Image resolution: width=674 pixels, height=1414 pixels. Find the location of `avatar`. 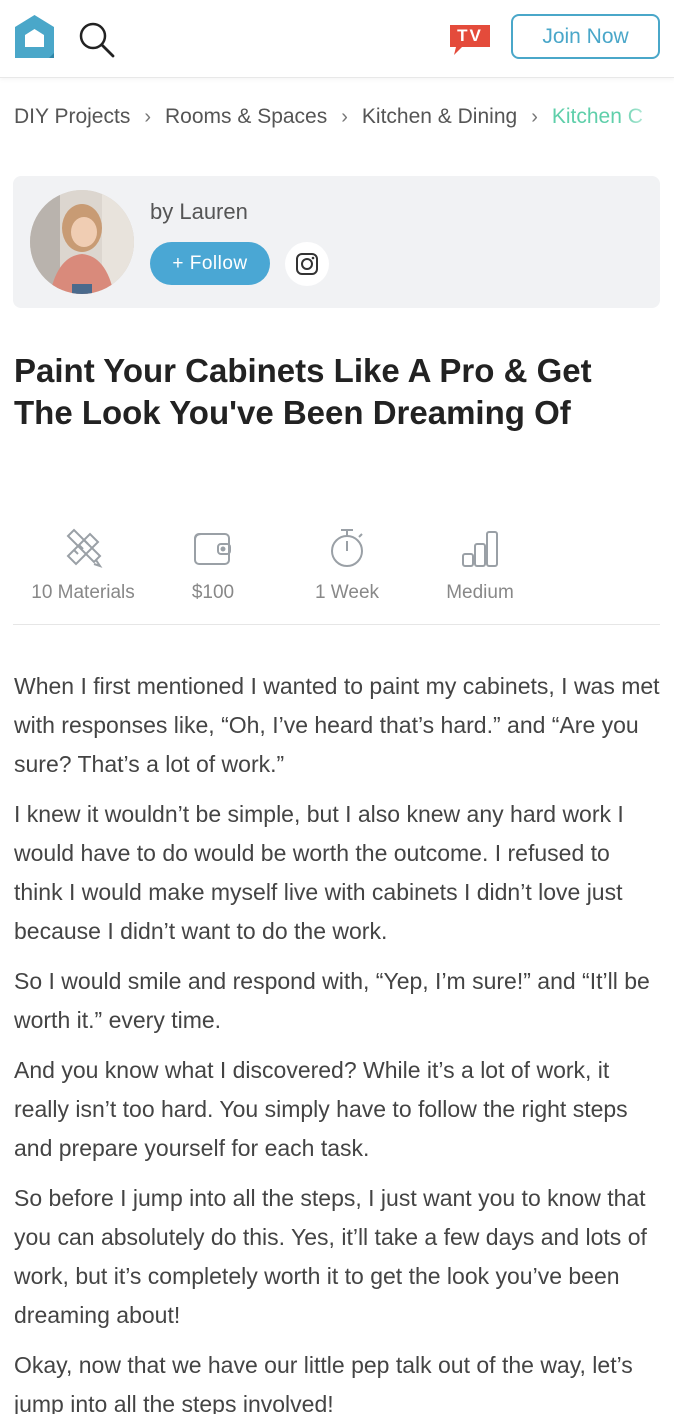

avatar is located at coordinates (82, 242).